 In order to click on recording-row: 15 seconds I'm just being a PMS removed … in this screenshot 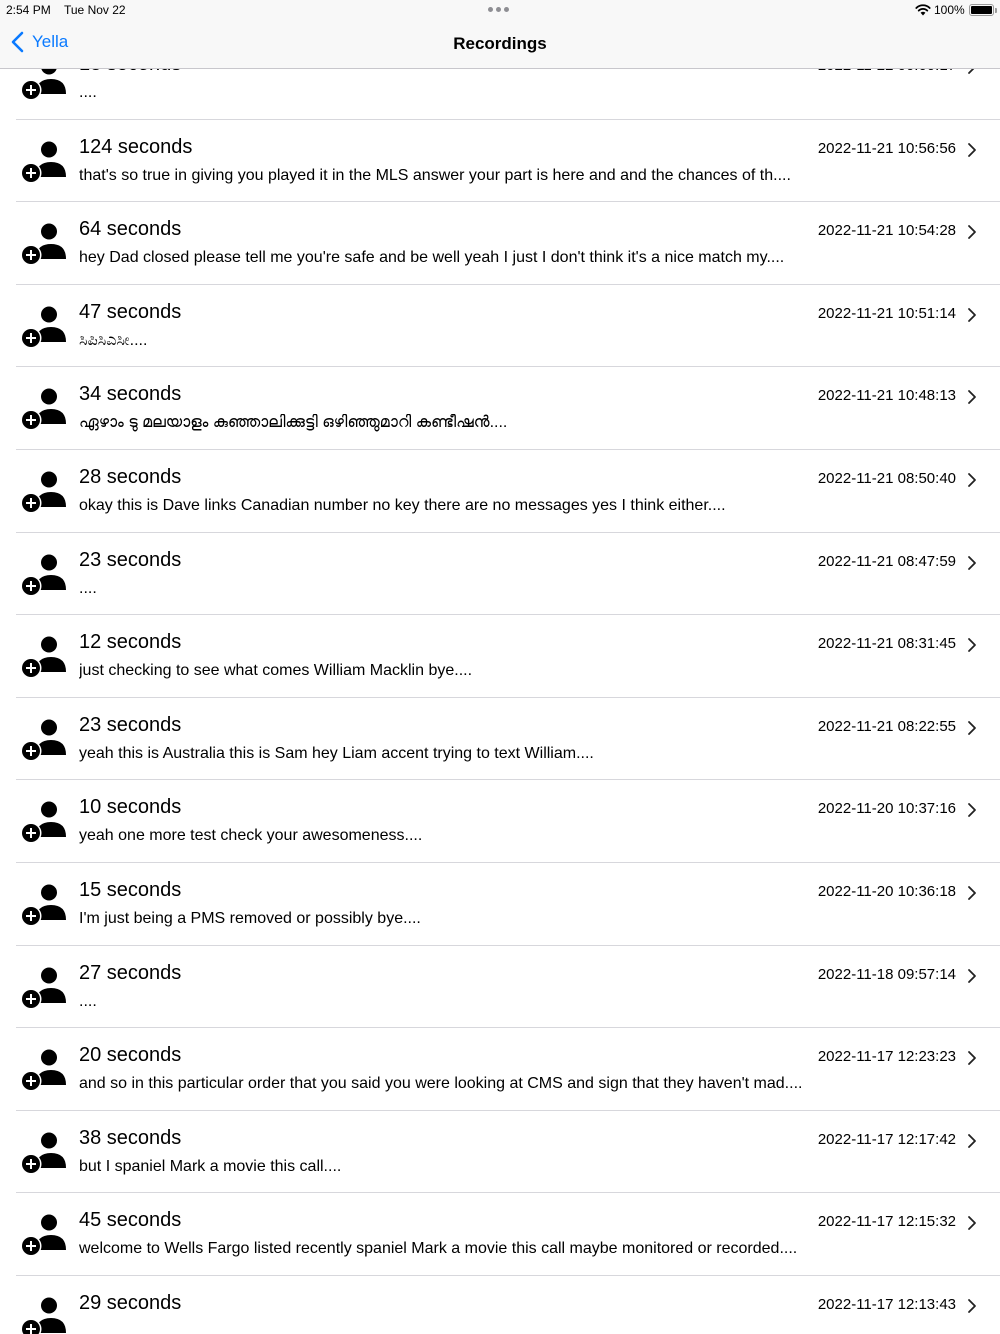, I will do `click(500, 904)`.